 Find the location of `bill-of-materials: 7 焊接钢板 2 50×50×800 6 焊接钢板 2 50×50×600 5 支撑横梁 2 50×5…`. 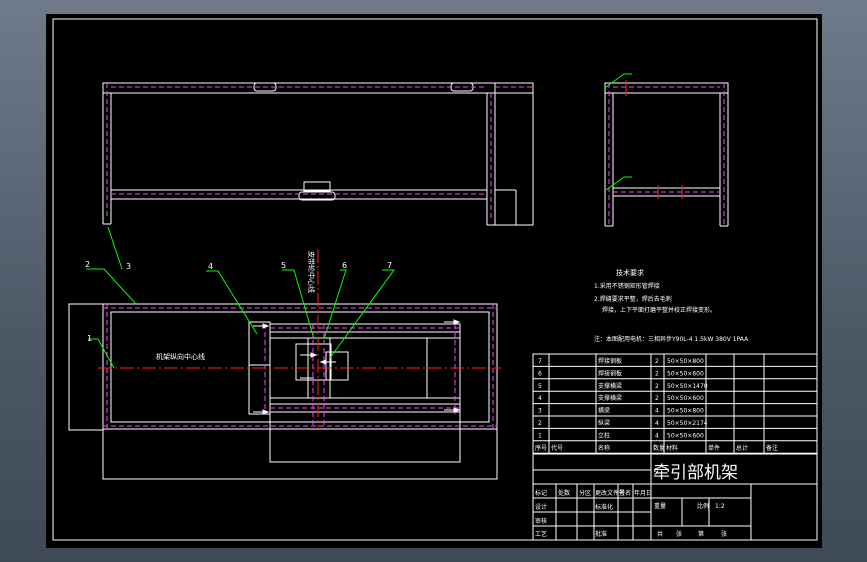

bill-of-materials: 7 焊接钢板 2 50×50×800 6 焊接钢板 2 50×50×600 5 支撑横梁 2 50×5… is located at coordinates (675, 403).